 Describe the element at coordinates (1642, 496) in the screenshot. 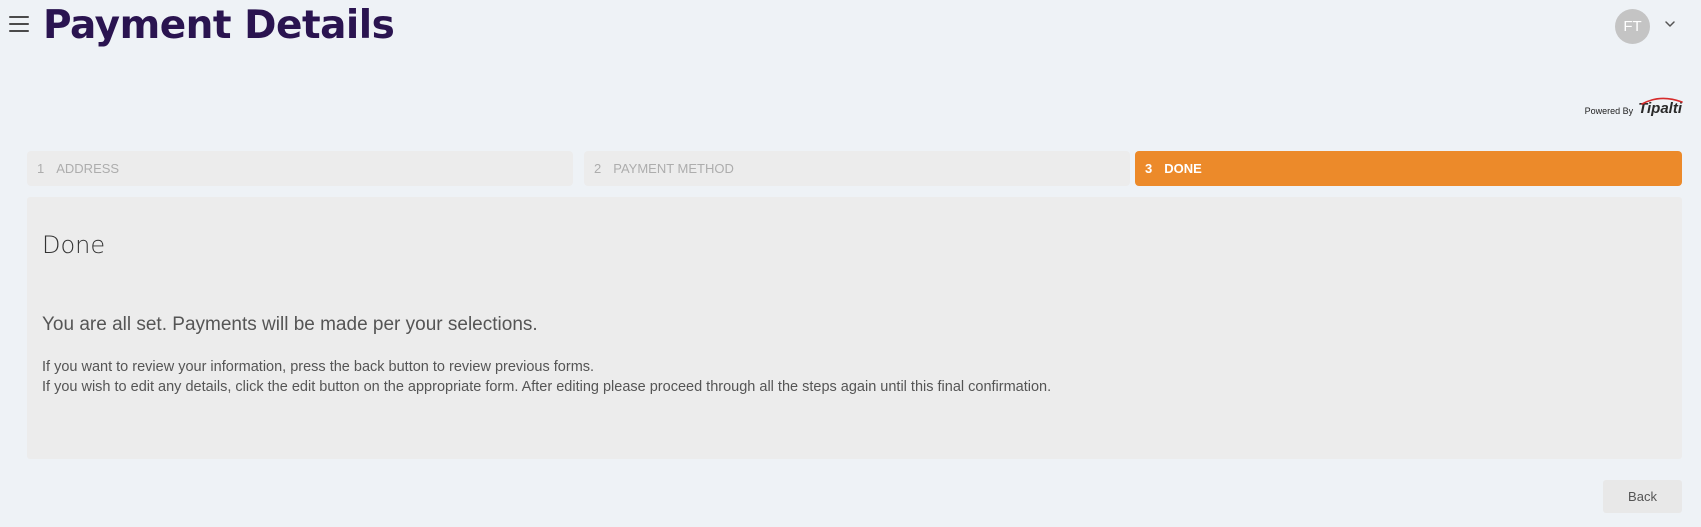

I see `back-button: Back` at that location.